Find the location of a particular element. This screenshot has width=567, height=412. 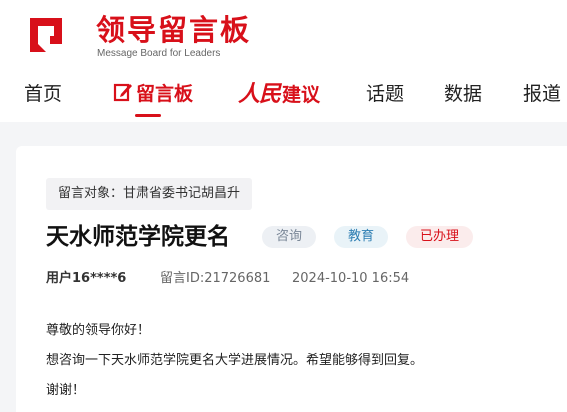

main-nav: 首页 留言板 人民 建议 话题 数据 报道 is located at coordinates (283, 100).